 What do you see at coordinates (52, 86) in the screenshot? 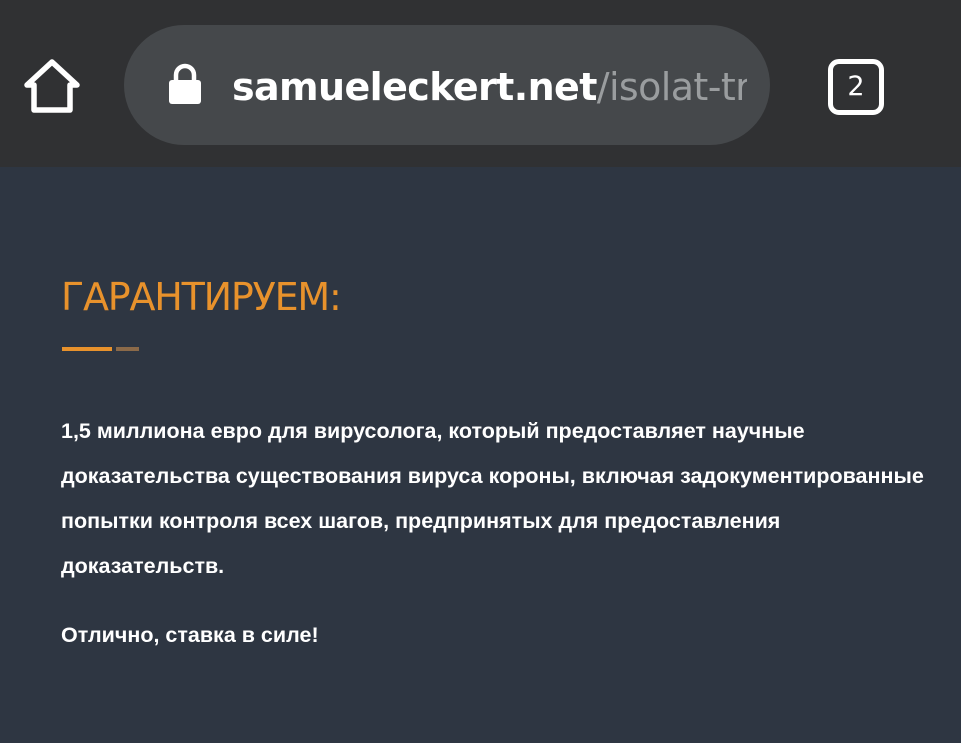
I see `home-icon` at bounding box center [52, 86].